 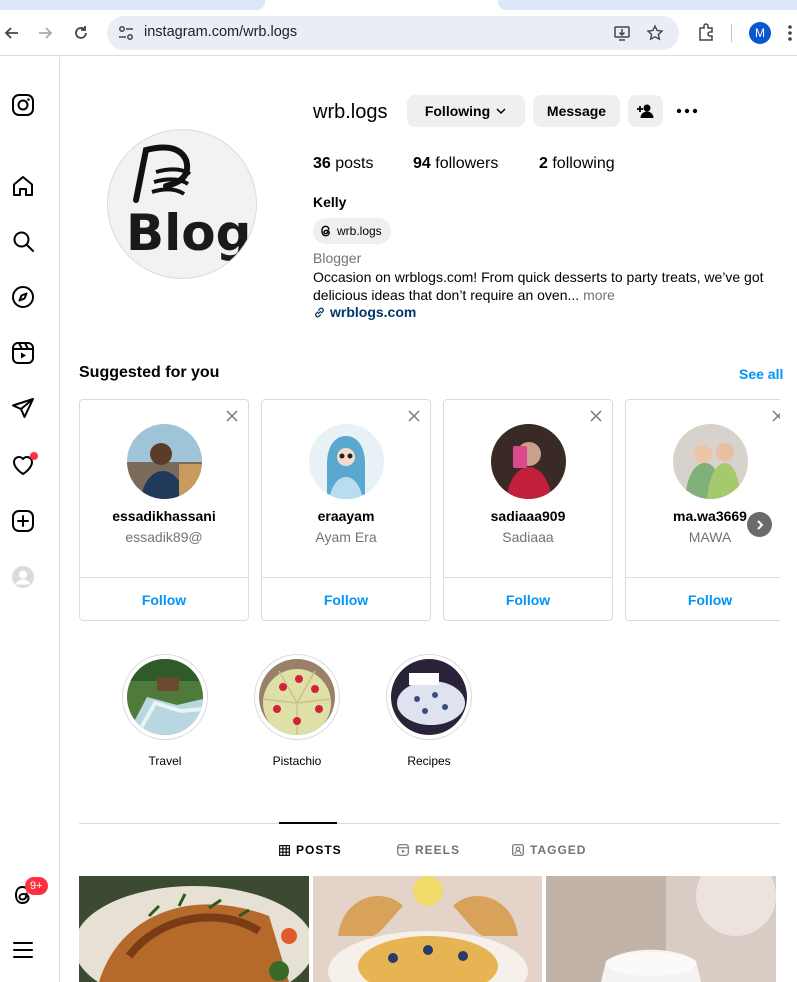 I want to click on message-button: Message, so click(x=576, y=111).